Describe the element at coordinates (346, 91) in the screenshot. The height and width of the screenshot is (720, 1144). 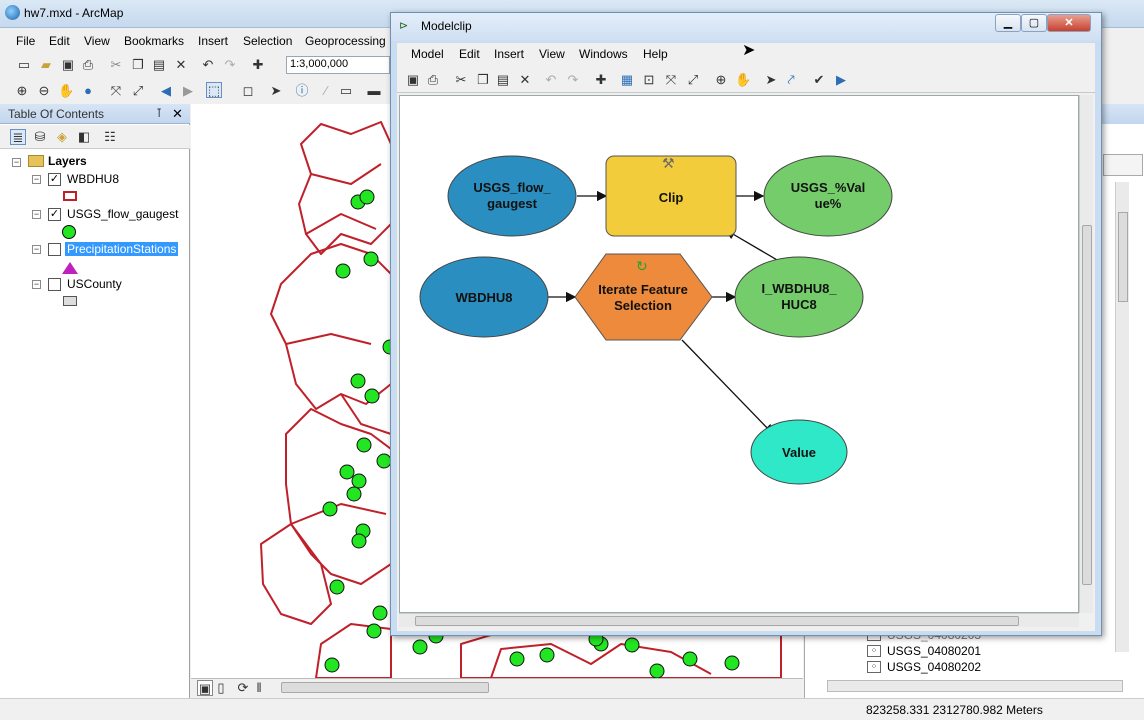
I see `html-popup-icon: ▭` at that location.